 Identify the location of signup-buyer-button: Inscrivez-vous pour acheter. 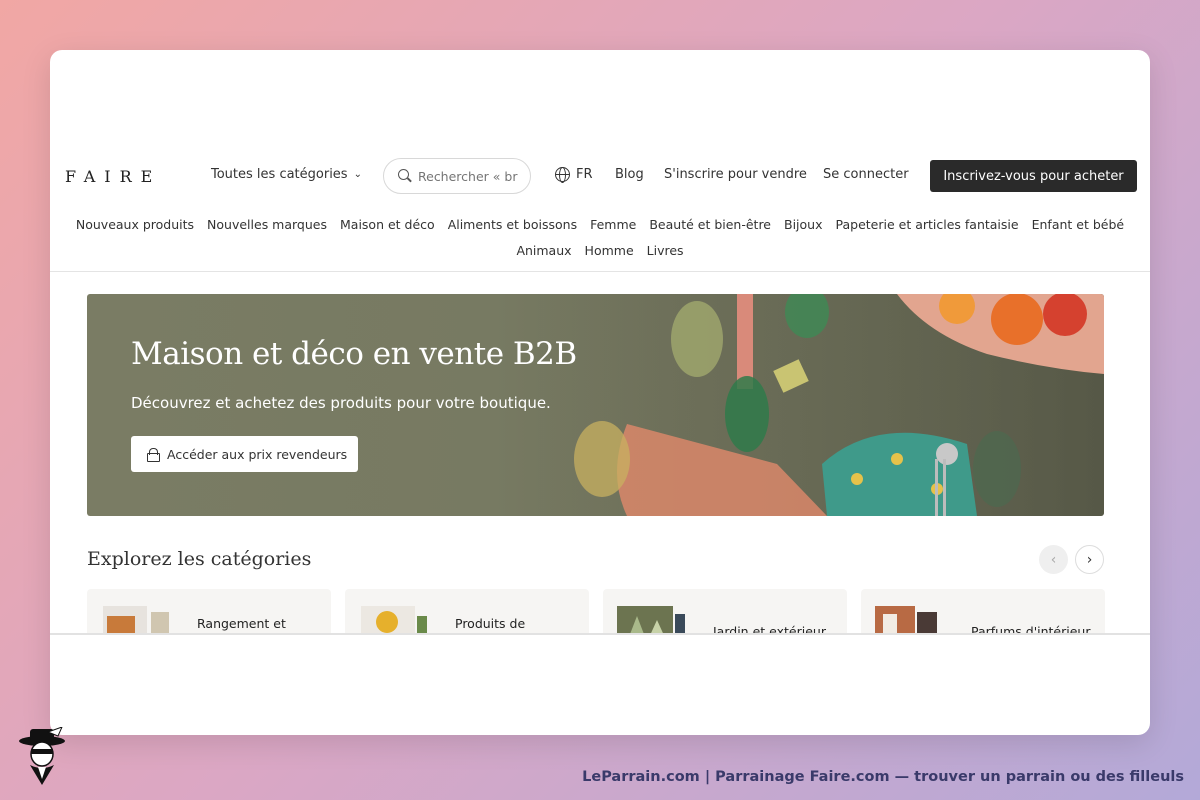
(1033, 176).